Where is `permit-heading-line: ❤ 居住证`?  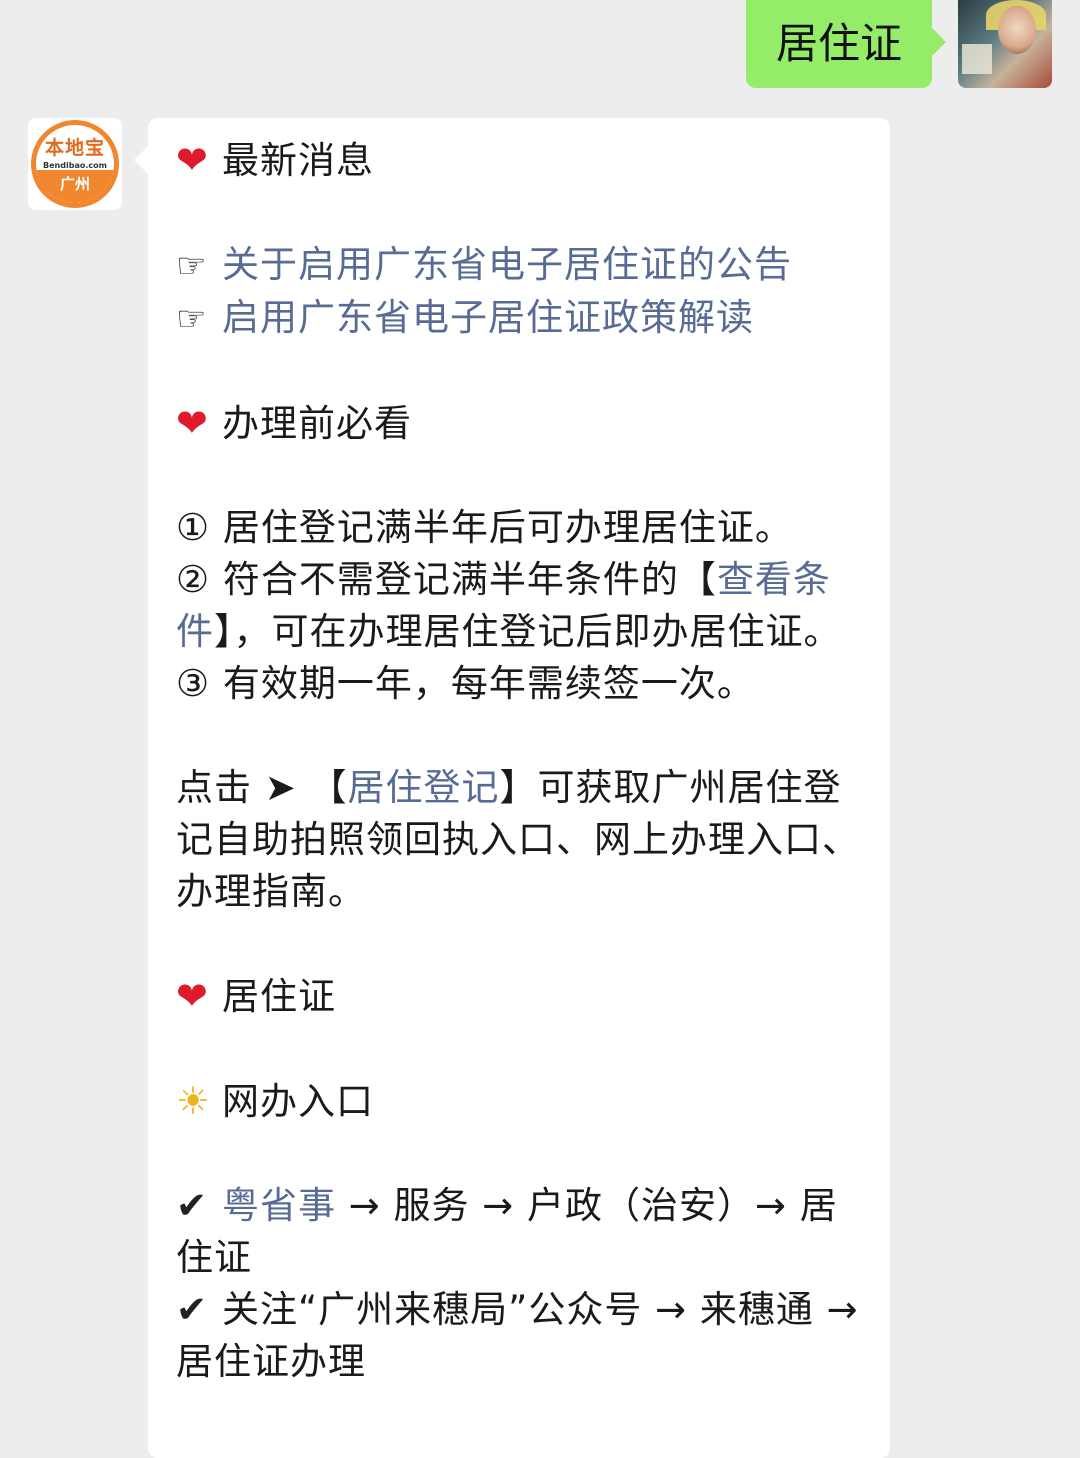 permit-heading-line: ❤ 居住证 is located at coordinates (521, 996).